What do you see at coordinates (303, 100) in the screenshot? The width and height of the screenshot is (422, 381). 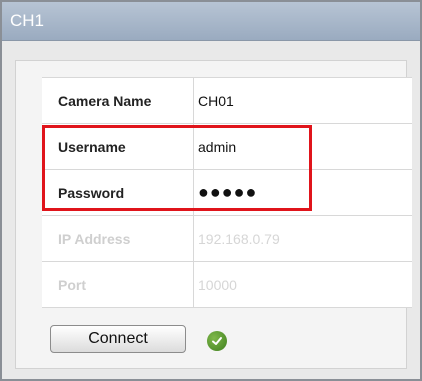 I see `camera-name-field: CH01` at bounding box center [303, 100].